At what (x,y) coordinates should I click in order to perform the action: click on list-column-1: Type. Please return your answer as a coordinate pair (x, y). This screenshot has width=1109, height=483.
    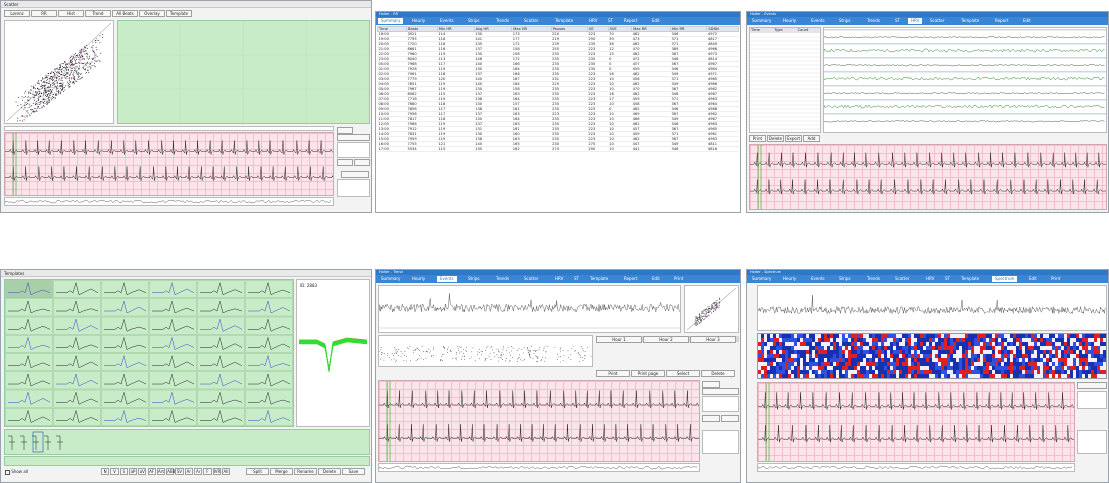
    Looking at the image, I should click on (784, 30).